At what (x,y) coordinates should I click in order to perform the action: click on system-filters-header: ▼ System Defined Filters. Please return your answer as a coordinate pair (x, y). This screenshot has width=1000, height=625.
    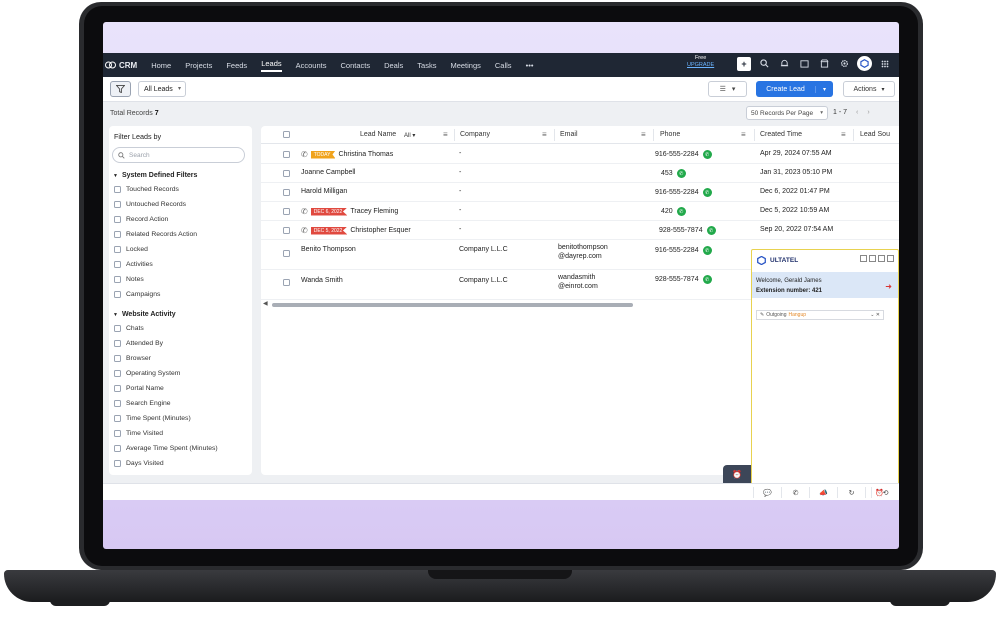
    Looking at the image, I should click on (155, 175).